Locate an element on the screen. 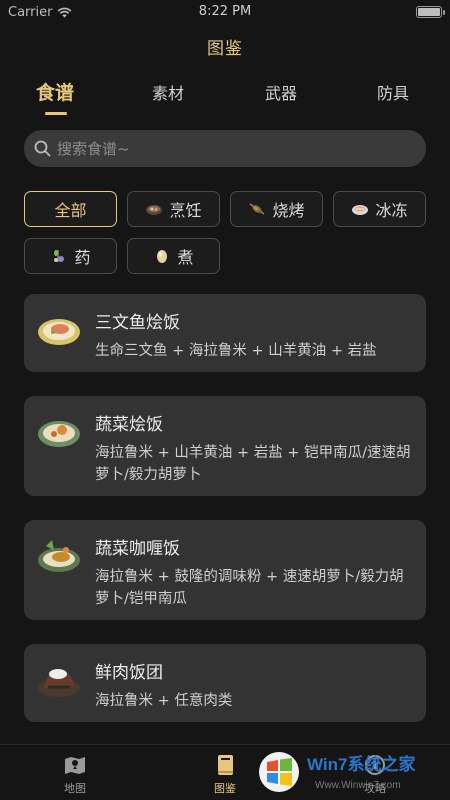 Image resolution: width=450 pixels, height=800 pixels. watermark-logo: Win7系统之家 Www.Winwin7.com is located at coordinates (337, 772).